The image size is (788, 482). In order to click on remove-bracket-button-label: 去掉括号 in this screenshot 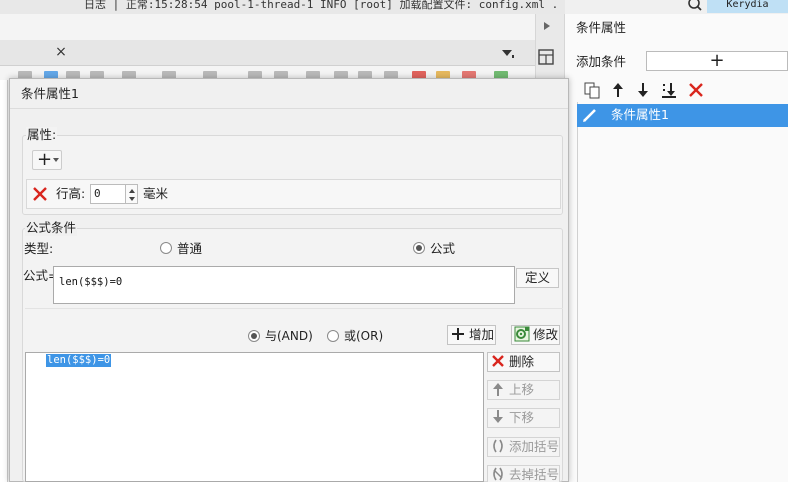, I will do `click(534, 474)`.